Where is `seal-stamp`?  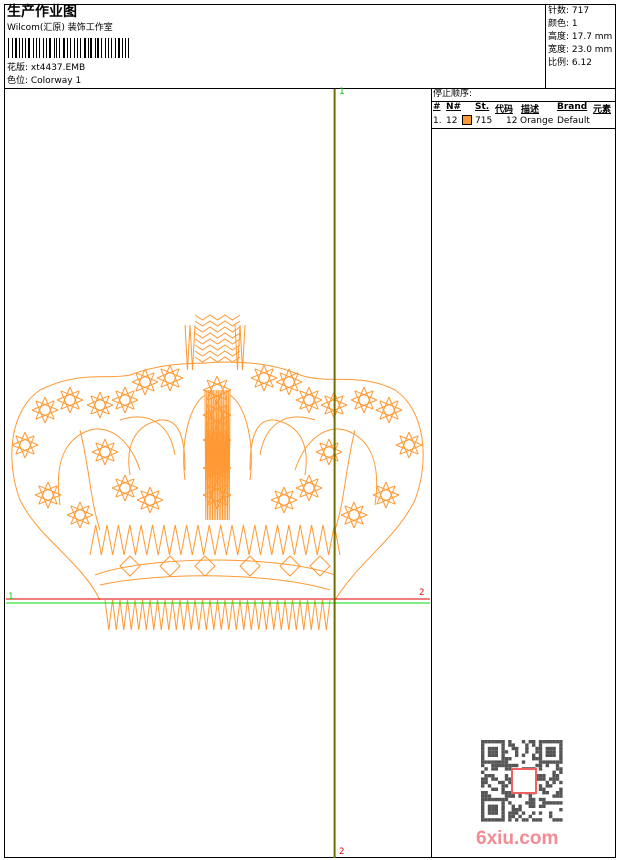
seal-stamp is located at coordinates (524, 781).